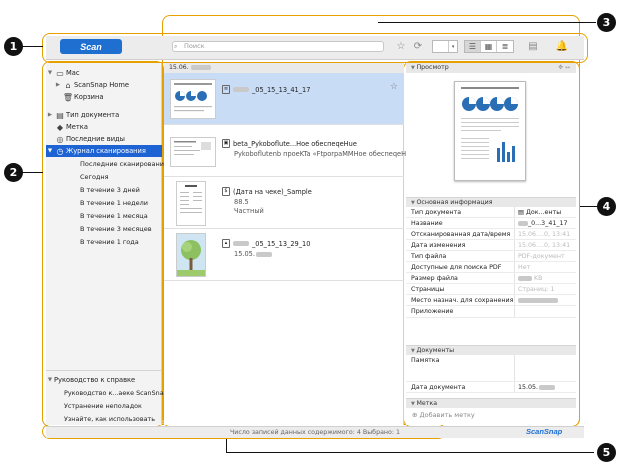  What do you see at coordinates (522, 212) in the screenshot?
I see `document-icon: ▤` at bounding box center [522, 212].